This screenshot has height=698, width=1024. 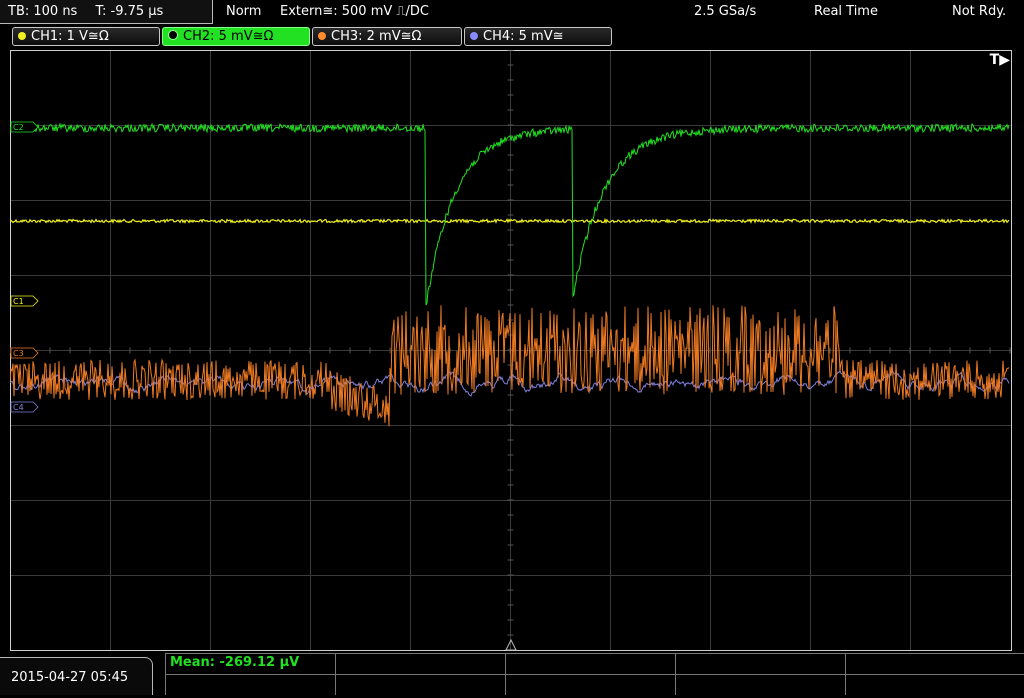 I want to click on channel-2-tab: CH2: 5 mV≅Ω, so click(x=236, y=36).